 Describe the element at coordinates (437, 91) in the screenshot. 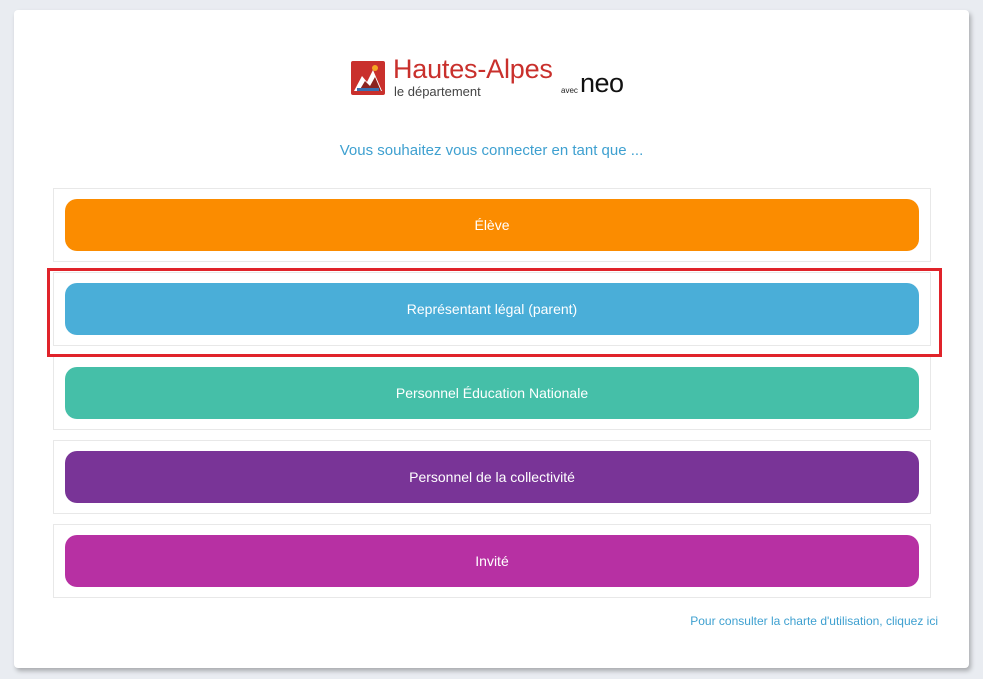

I see `logo-subtitle: le département` at that location.